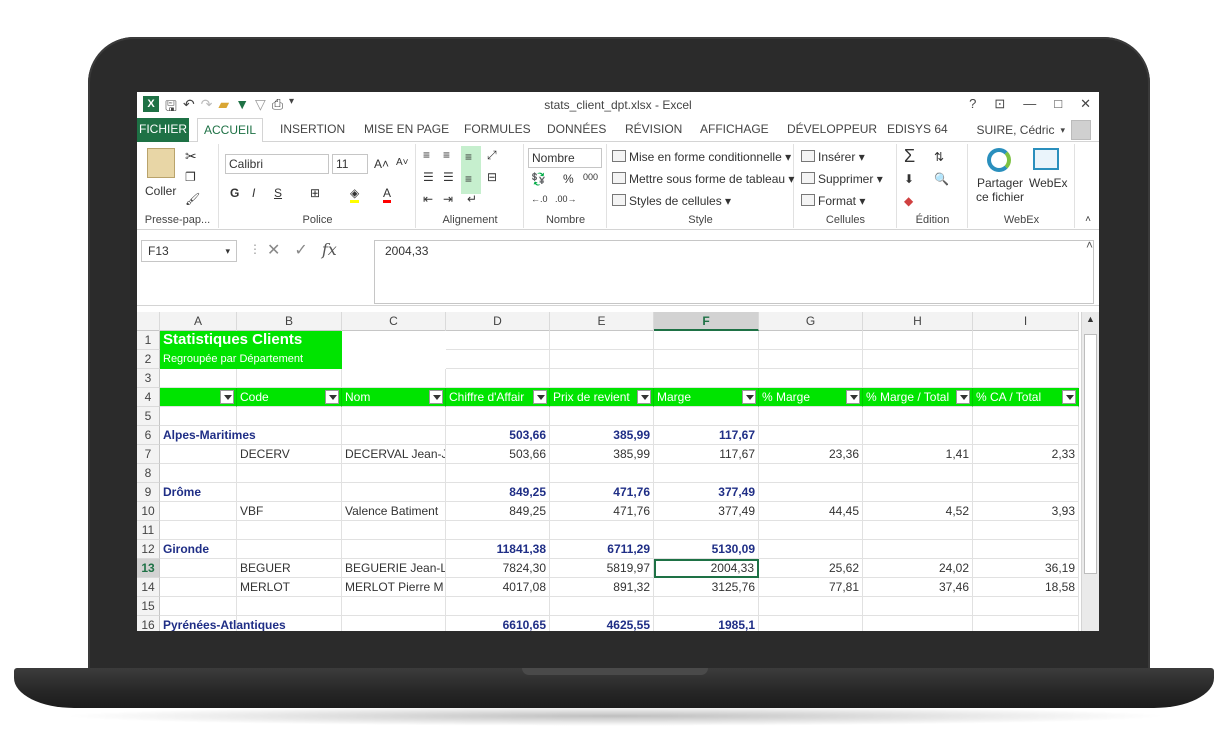 The image size is (1228, 740). I want to click on user-account: SUIRE, Cédric ▾, so click(1033, 130).